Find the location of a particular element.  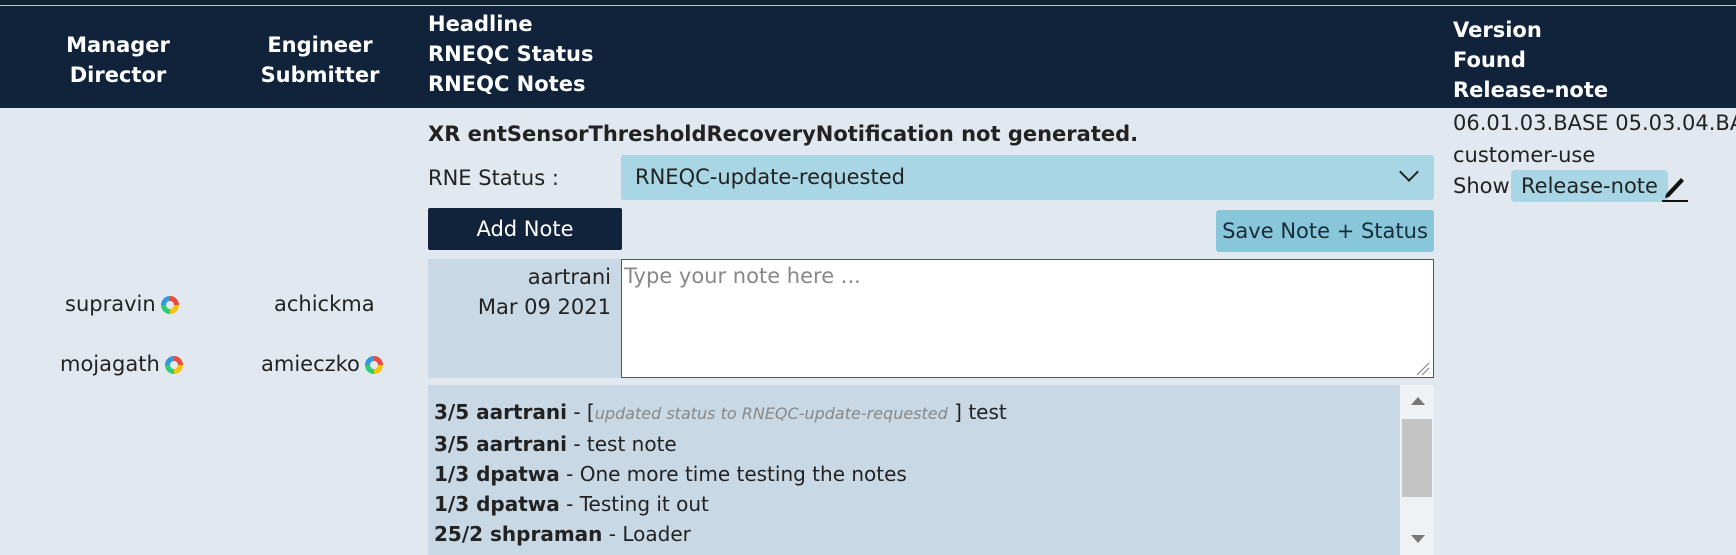

note-item: 25/2 shpraman - Loader is located at coordinates (720, 534).